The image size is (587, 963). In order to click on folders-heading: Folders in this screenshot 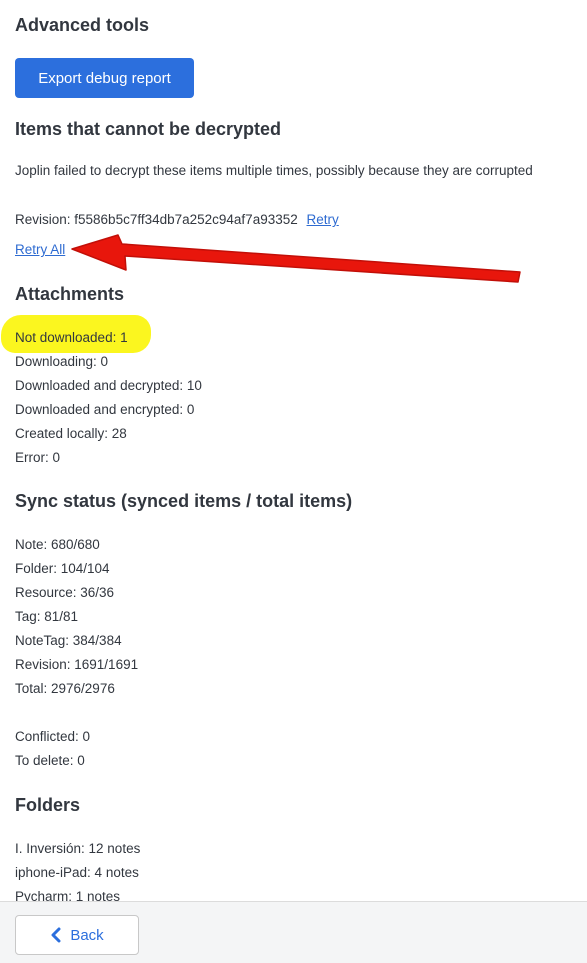, I will do `click(48, 805)`.